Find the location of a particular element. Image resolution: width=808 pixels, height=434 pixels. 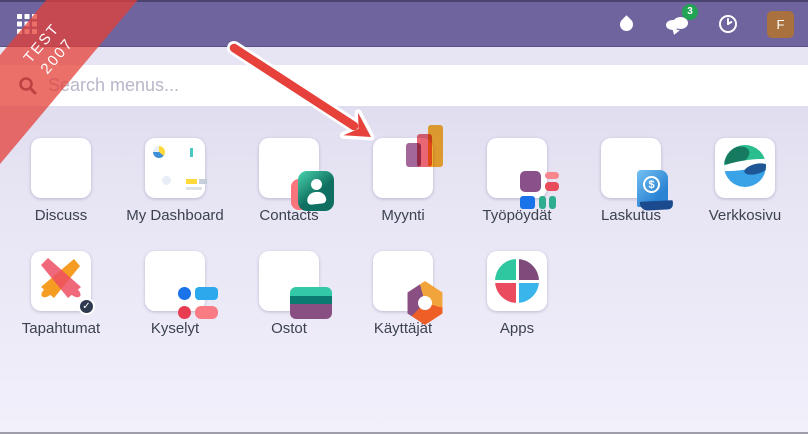

installed-check-badge: ✓ is located at coordinates (86, 306).